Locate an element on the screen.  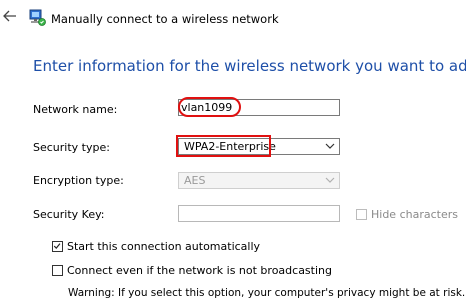
window-title: Manually connect to a wireless network is located at coordinates (165, 19).